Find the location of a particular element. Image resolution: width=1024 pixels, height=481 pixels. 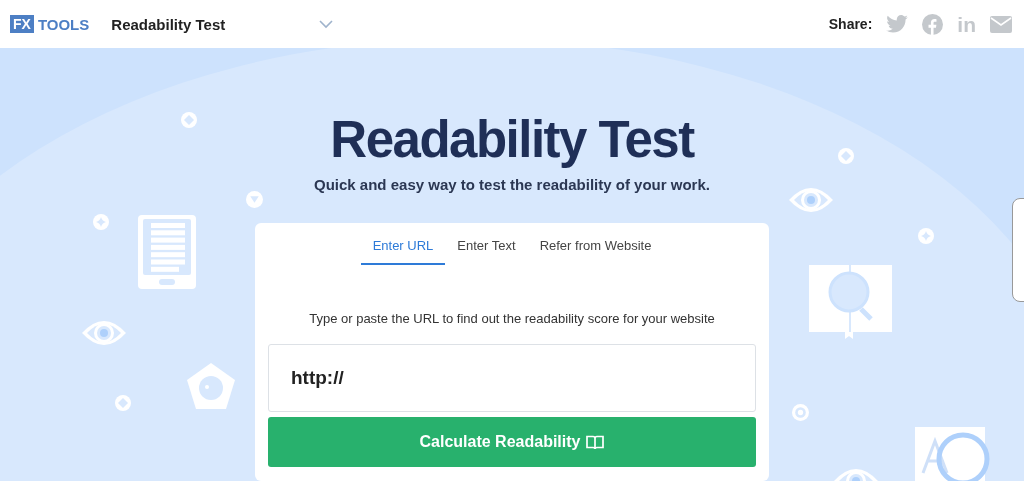

f-circle-icon is located at coordinates (933, 24).